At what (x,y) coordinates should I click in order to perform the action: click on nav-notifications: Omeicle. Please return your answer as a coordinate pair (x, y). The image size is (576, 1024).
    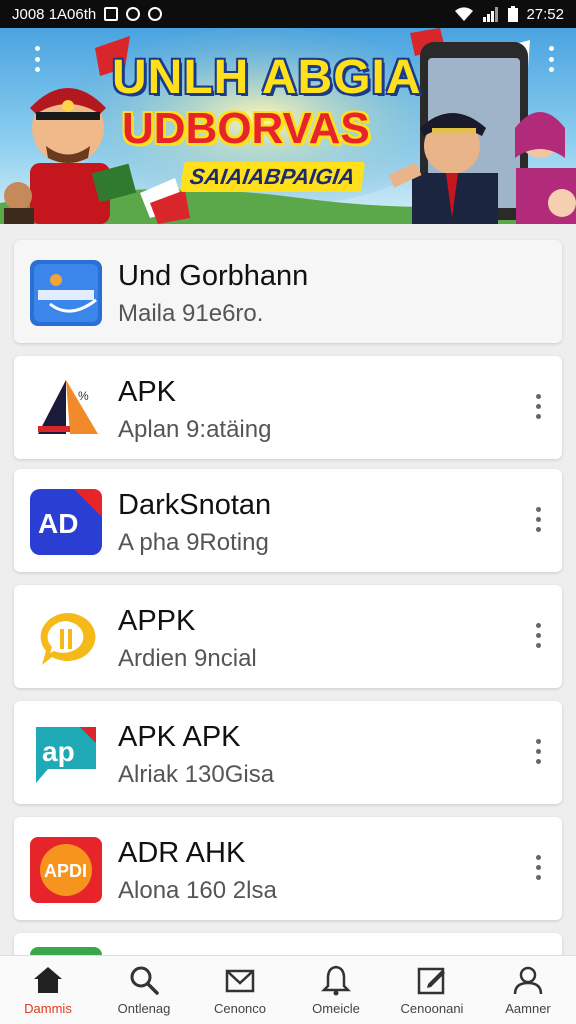
    Looking at the image, I should click on (336, 990).